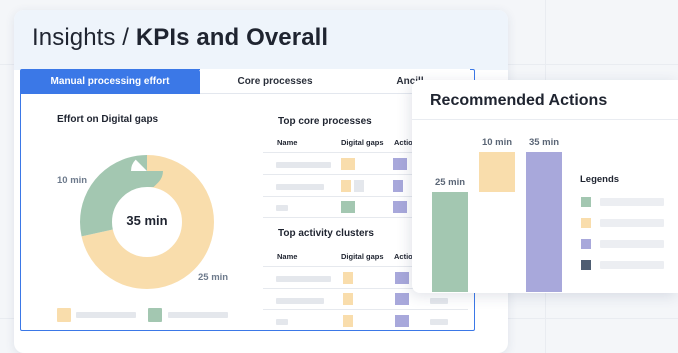 The height and width of the screenshot is (353, 678). Describe the element at coordinates (213, 277) in the screenshot. I see `donut-label-right: 25 min` at that location.